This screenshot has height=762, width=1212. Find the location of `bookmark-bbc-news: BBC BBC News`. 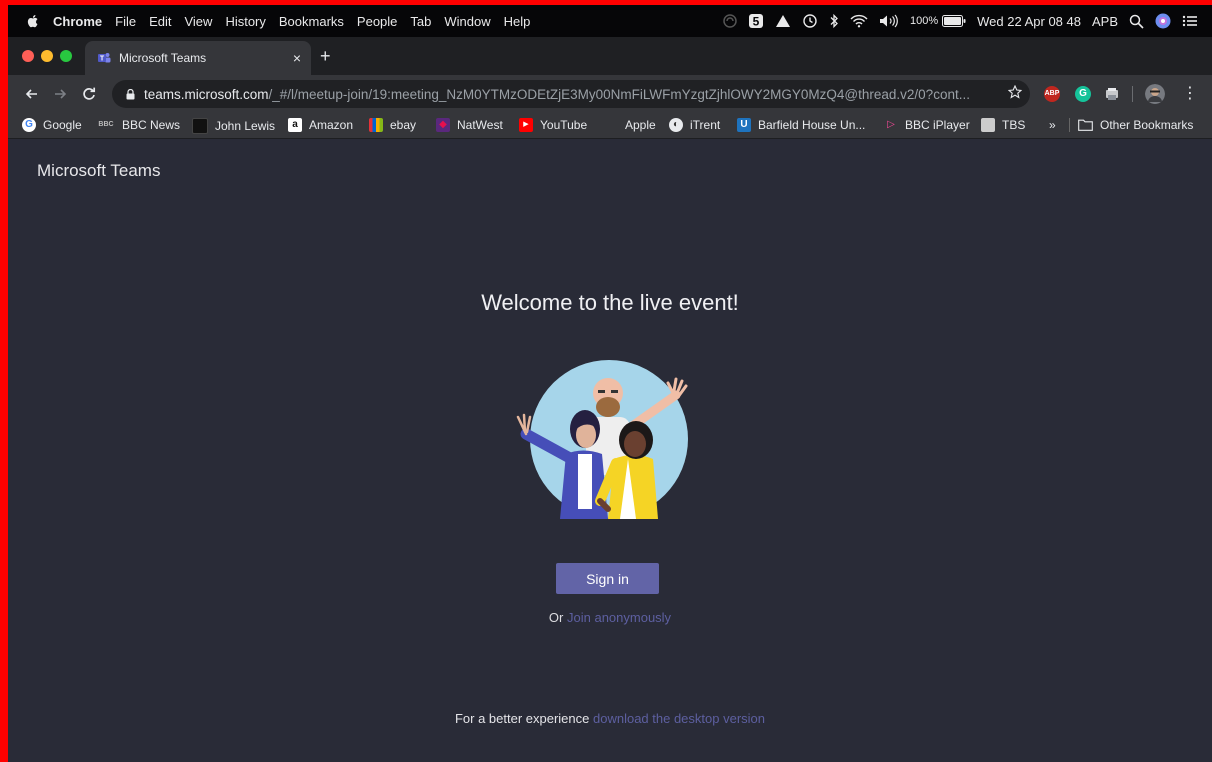

bookmark-bbc-news: BBC BBC News is located at coordinates (138, 125).